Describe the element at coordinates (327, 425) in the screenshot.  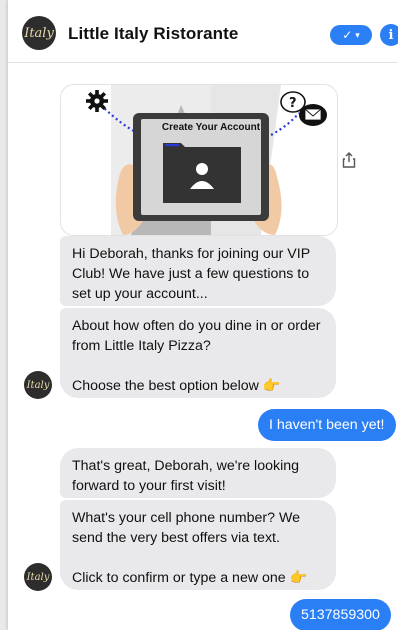
I see `user-message-reply: I haven't been yet!` at that location.